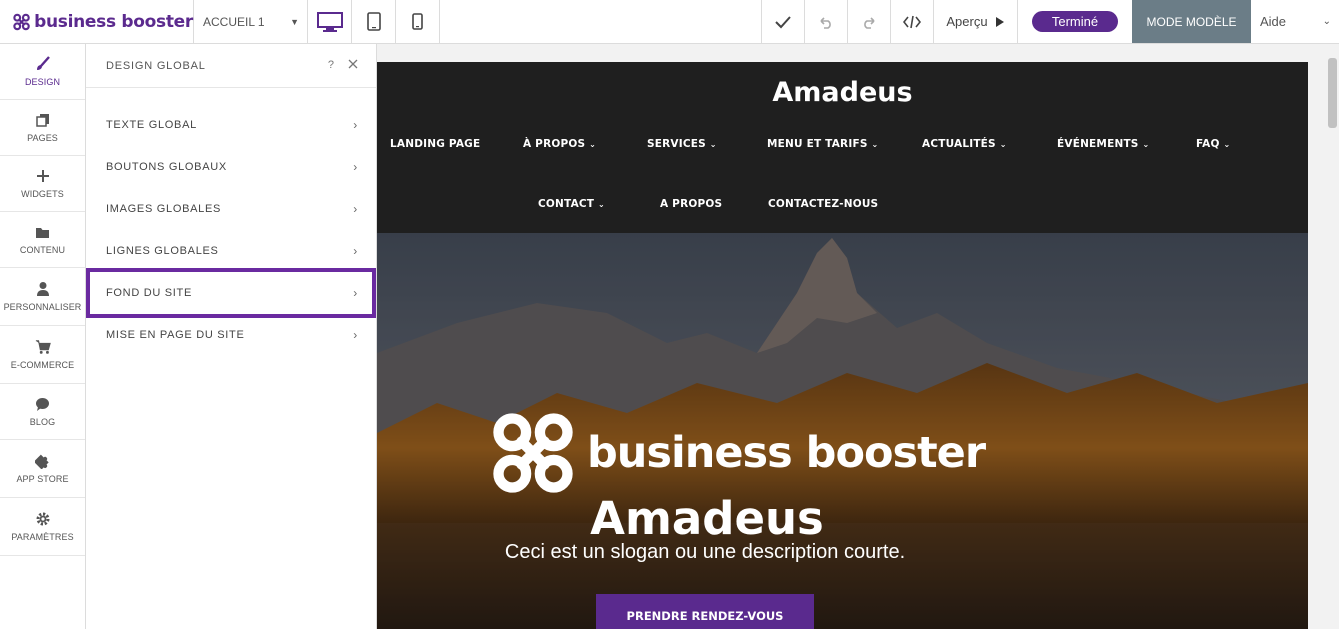 This screenshot has height=629, width=1339. What do you see at coordinates (967, 21) in the screenshot?
I see `preview-label: Aperçu` at bounding box center [967, 21].